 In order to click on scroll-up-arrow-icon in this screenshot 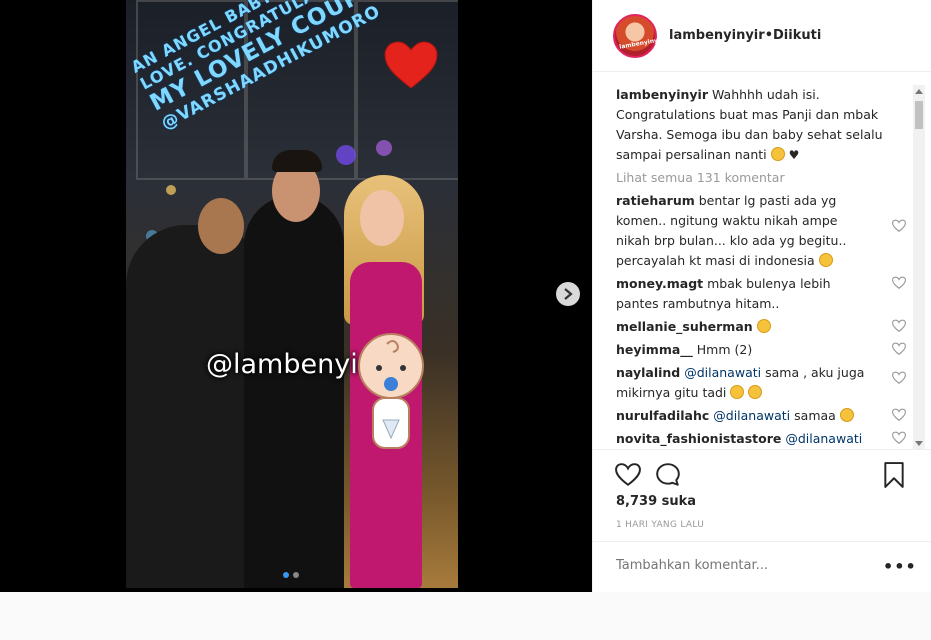, I will do `click(919, 91)`.